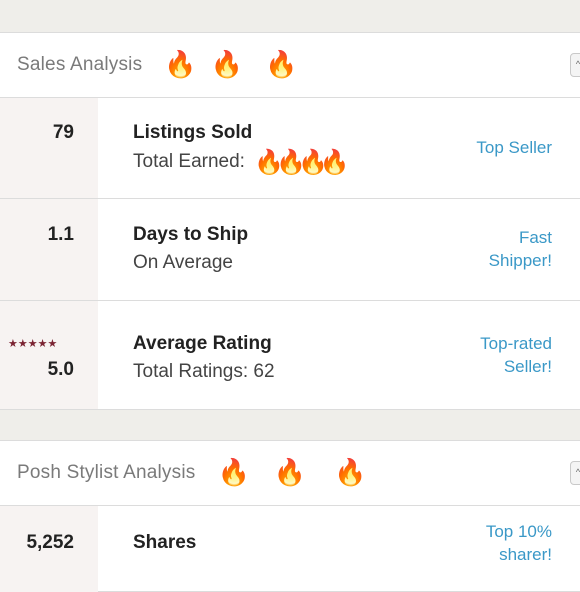  What do you see at coordinates (302, 162) in the screenshot?
I see `total-earned-fire-icons: 🔥 🔥 🔥 🔥` at bounding box center [302, 162].